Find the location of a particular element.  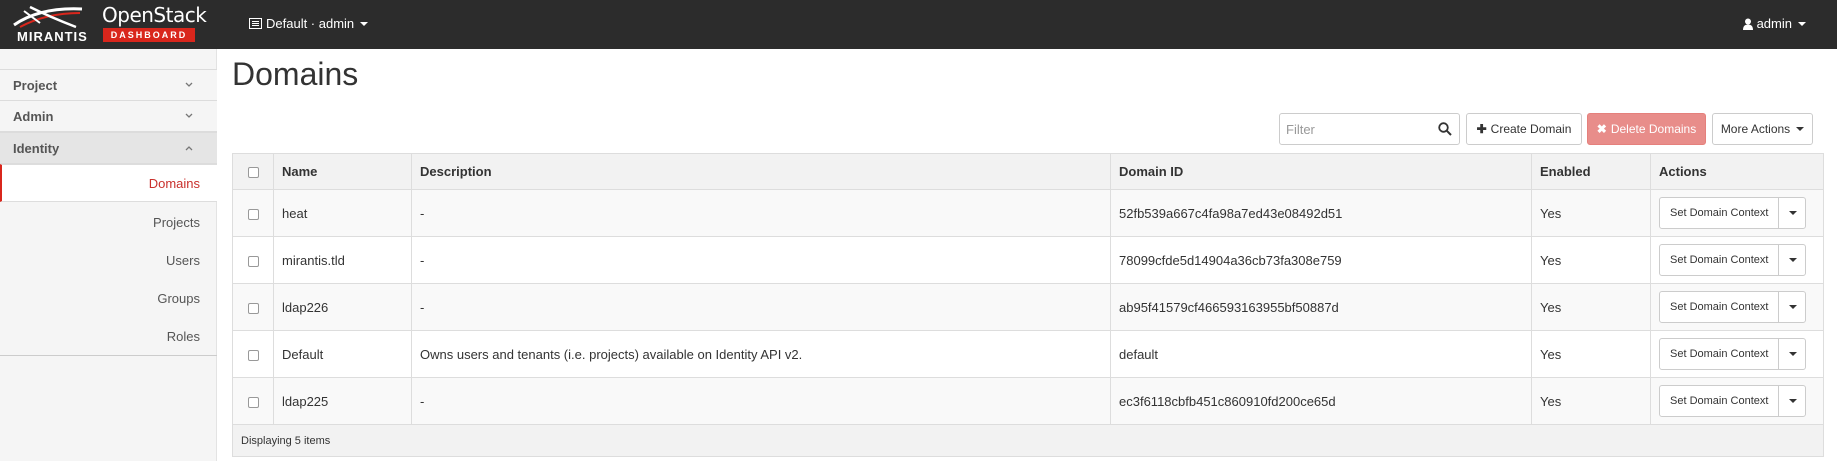

user-label: admin is located at coordinates (1774, 23).